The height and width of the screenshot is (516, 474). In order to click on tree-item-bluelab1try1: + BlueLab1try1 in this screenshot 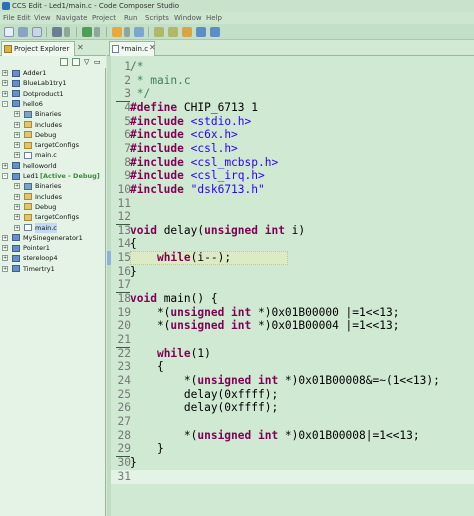, I will do `click(53, 83)`.